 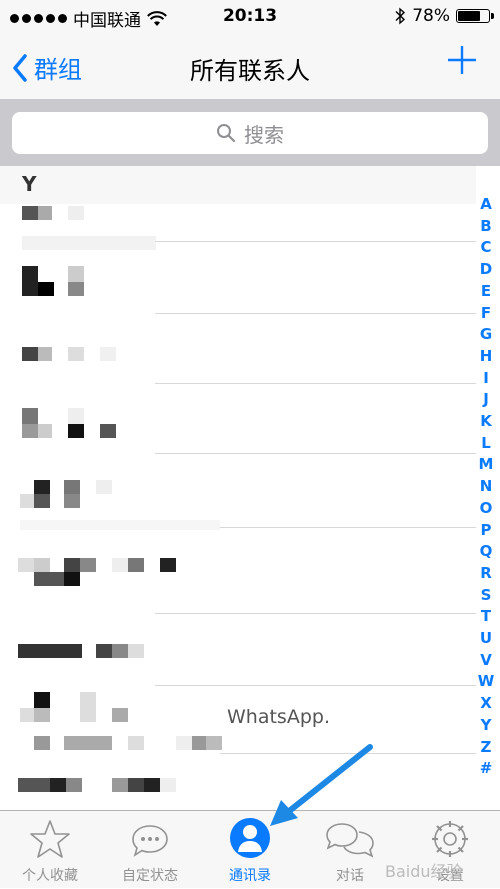 I want to click on battery-percent: 78%, so click(x=431, y=16).